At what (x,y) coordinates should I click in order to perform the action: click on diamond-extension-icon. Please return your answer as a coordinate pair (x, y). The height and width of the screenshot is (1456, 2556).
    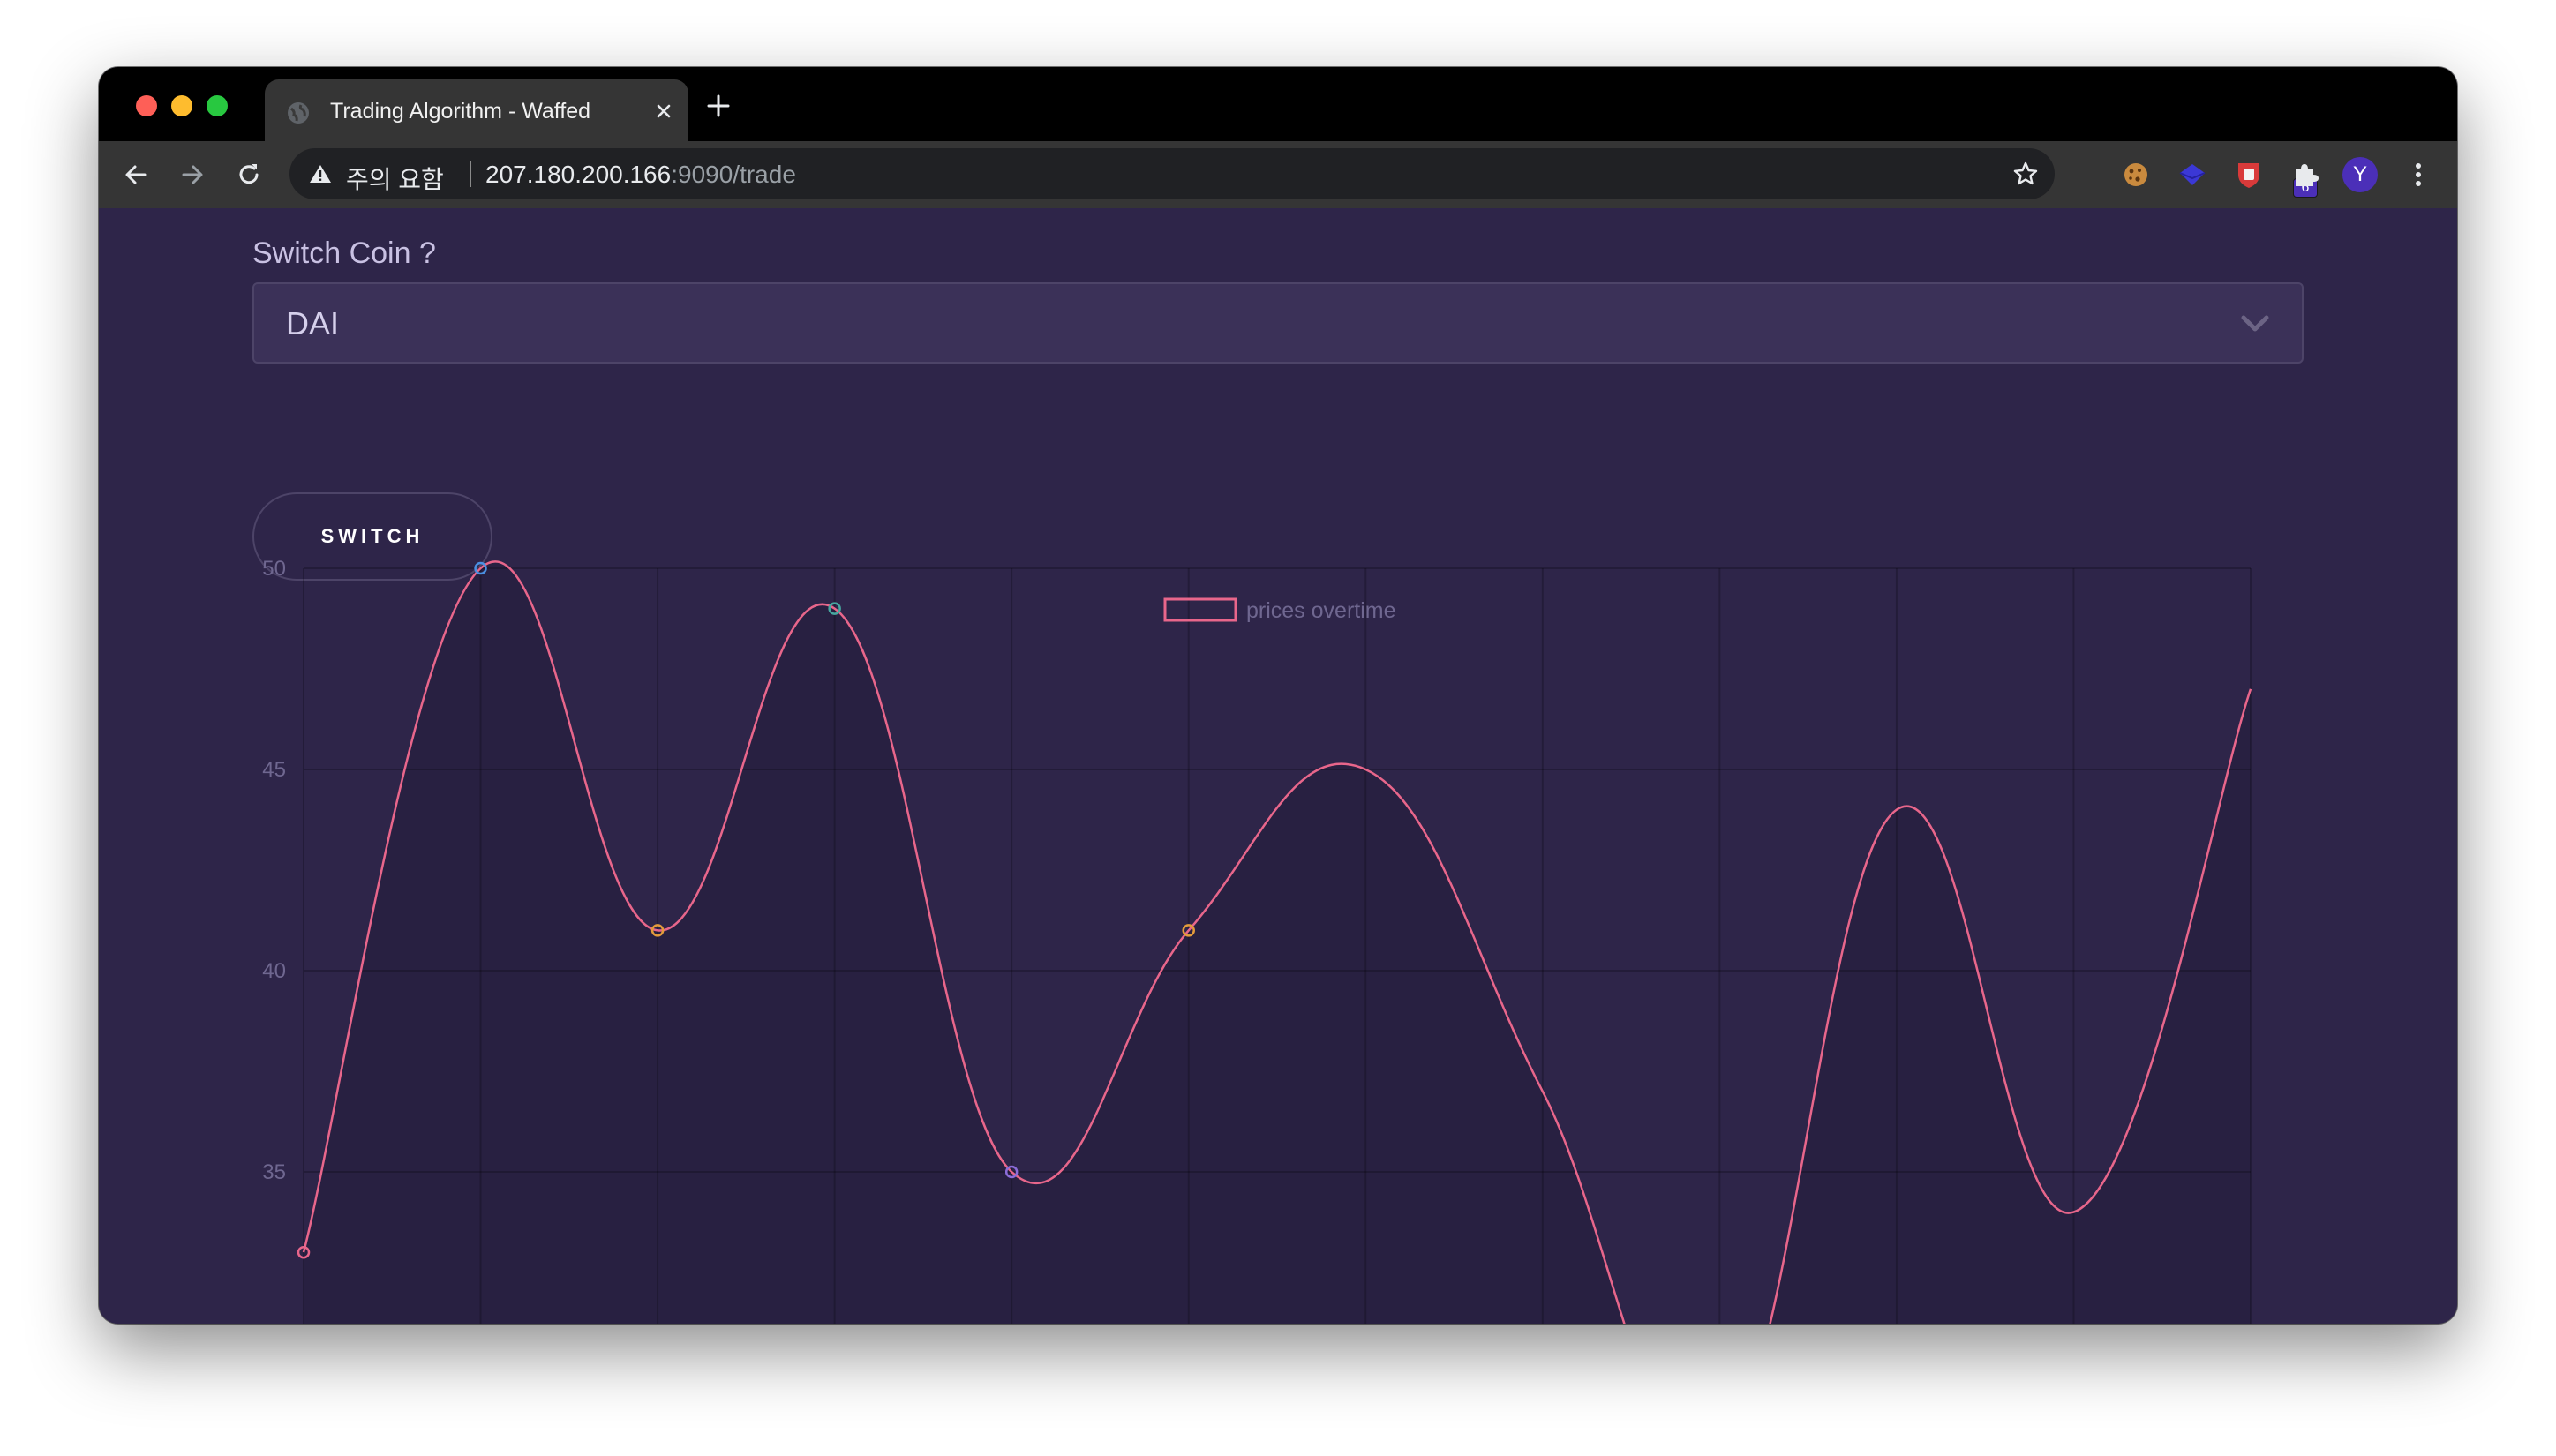
    Looking at the image, I should click on (2192, 175).